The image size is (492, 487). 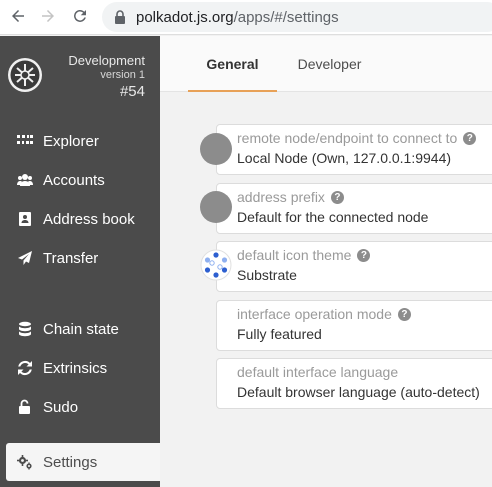 I want to click on tab-general: General, so click(x=232, y=64).